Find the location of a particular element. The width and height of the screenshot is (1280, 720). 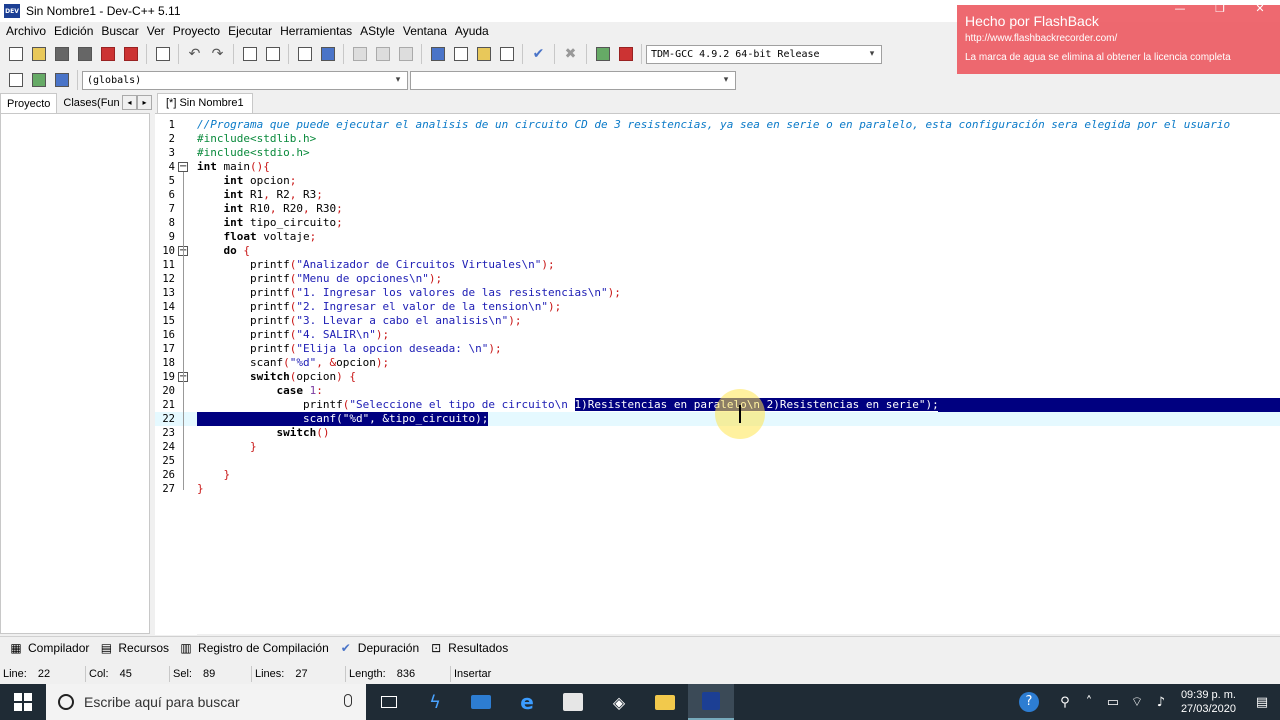

code-line: 24 } is located at coordinates (717, 447).